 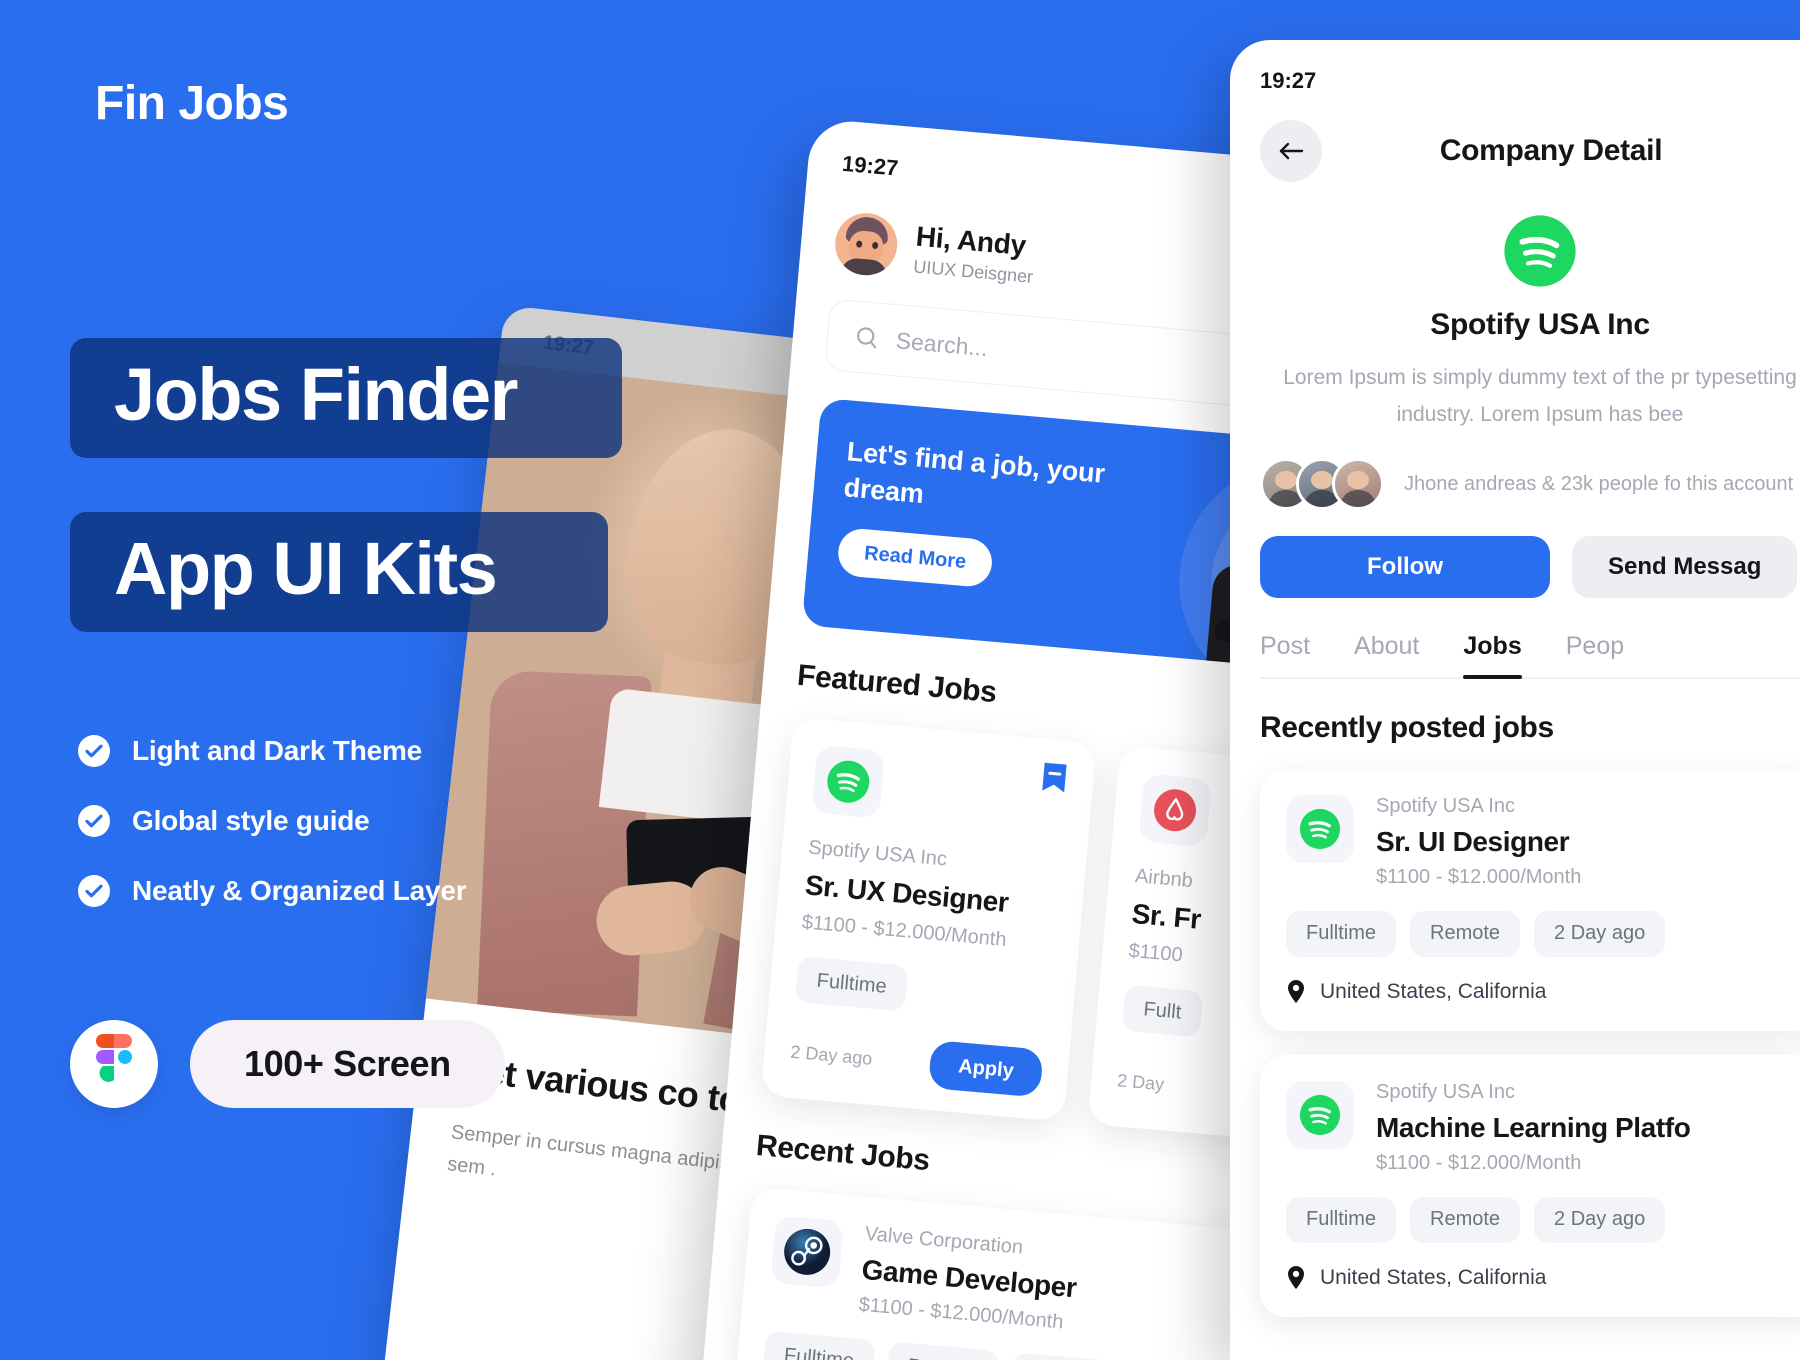 What do you see at coordinates (1685, 566) in the screenshot?
I see `send-message-button: Send Messag` at bounding box center [1685, 566].